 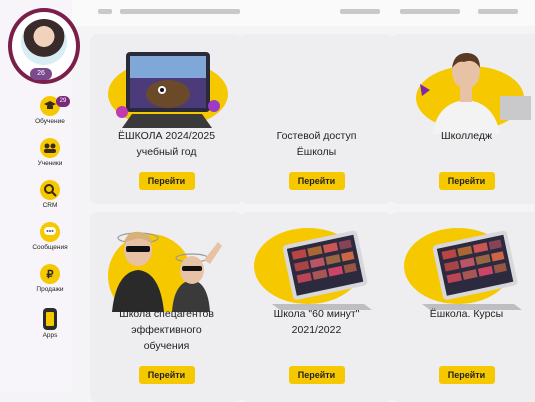 I want to click on nav-item-apps: Apps, so click(x=50, y=323).